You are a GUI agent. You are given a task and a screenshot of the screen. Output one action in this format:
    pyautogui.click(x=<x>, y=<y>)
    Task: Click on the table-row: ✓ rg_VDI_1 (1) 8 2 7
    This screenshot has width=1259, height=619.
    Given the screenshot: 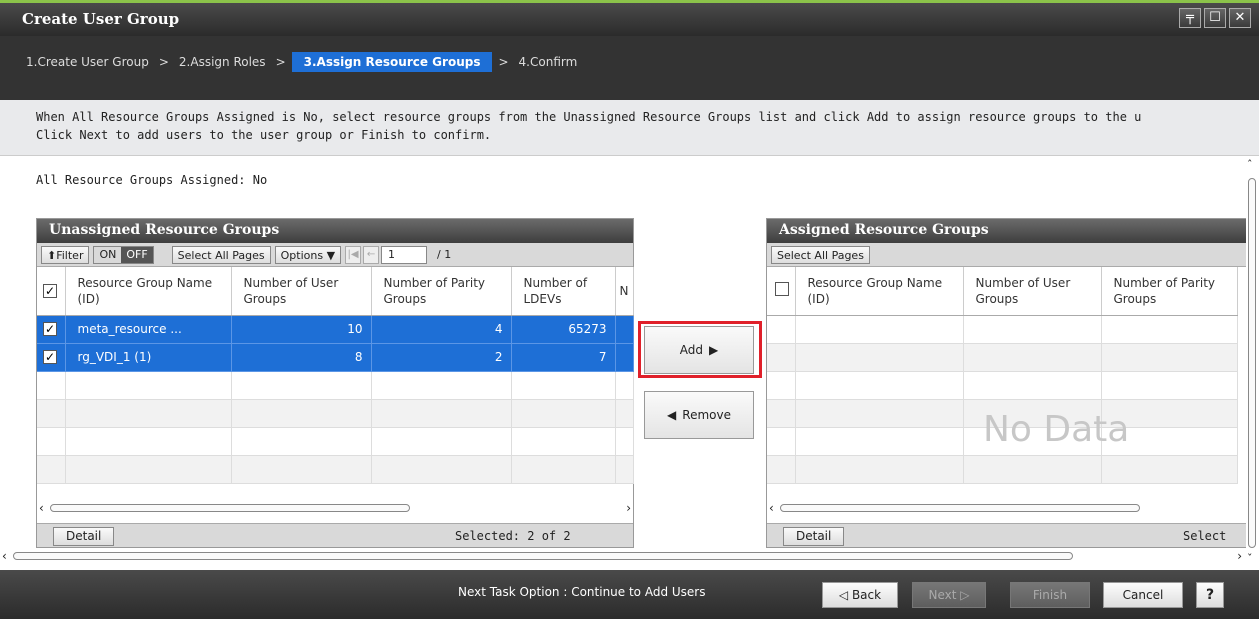 What is the action you would take?
    pyautogui.click(x=335, y=357)
    